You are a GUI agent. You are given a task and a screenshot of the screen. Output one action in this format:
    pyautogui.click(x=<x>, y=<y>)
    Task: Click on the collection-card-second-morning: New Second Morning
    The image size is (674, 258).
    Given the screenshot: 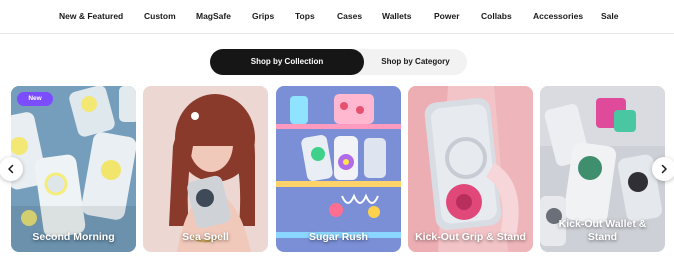 What is the action you would take?
    pyautogui.click(x=73, y=169)
    